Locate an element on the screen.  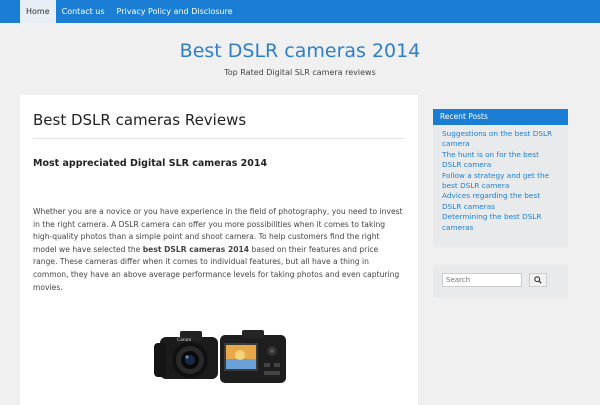
recent-posts-title: Recent Posts is located at coordinates (500, 117).